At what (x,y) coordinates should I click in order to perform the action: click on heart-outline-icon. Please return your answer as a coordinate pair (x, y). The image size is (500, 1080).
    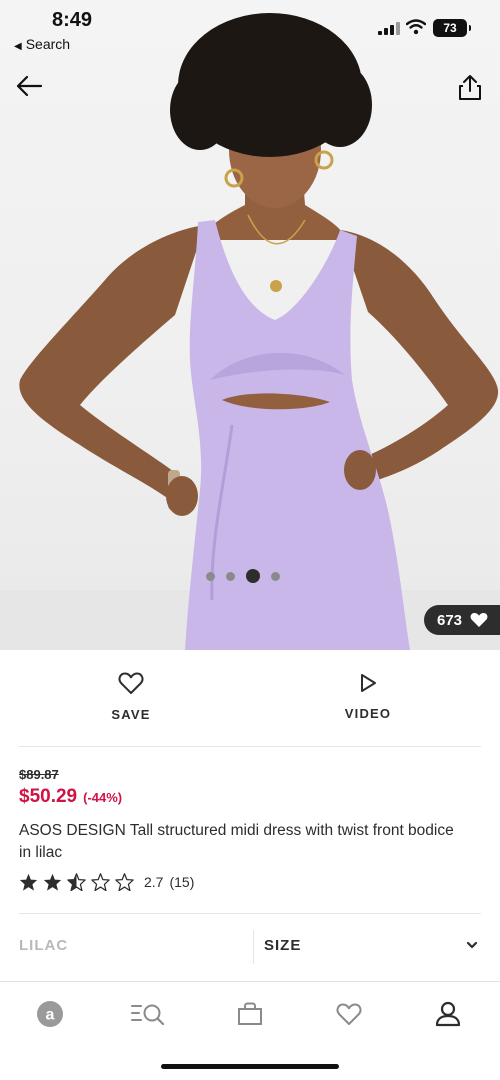
    Looking at the image, I should click on (131, 683).